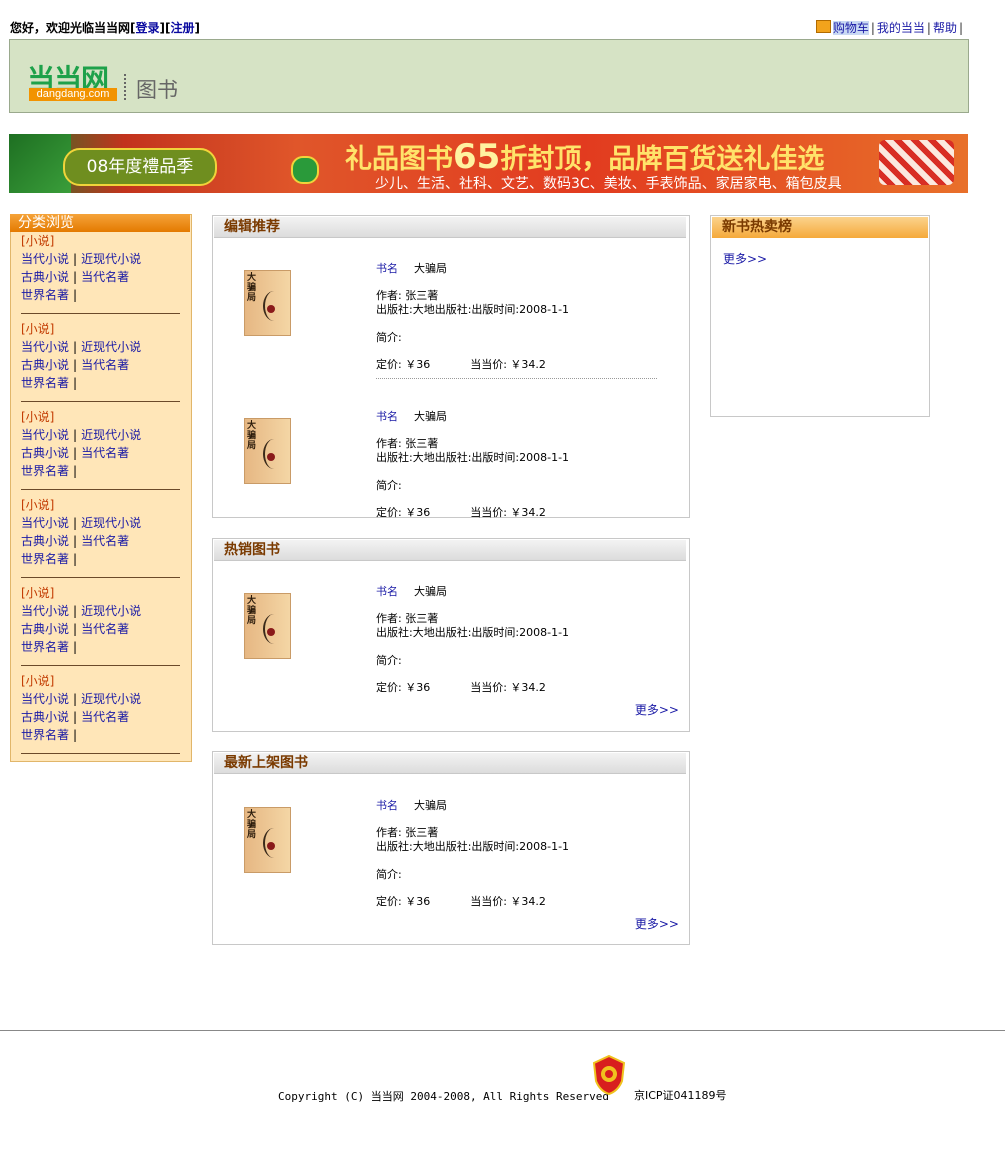 The width and height of the screenshot is (1005, 1152). I want to click on top-links: 购物车 | 我的当当 | 帮助 |, so click(890, 27).